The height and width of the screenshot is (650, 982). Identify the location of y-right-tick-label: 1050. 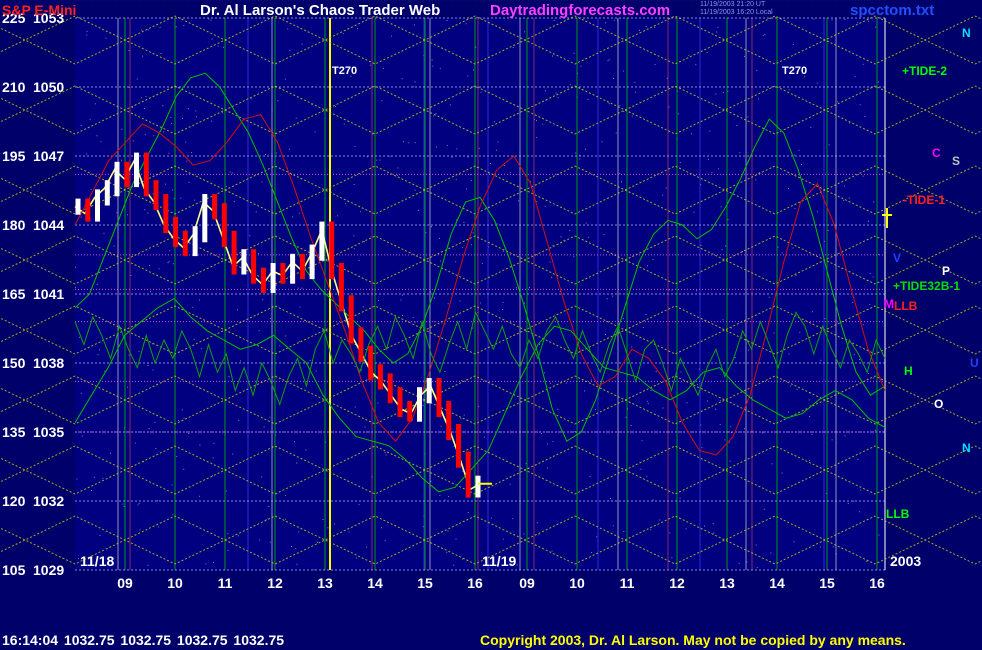
(48, 87).